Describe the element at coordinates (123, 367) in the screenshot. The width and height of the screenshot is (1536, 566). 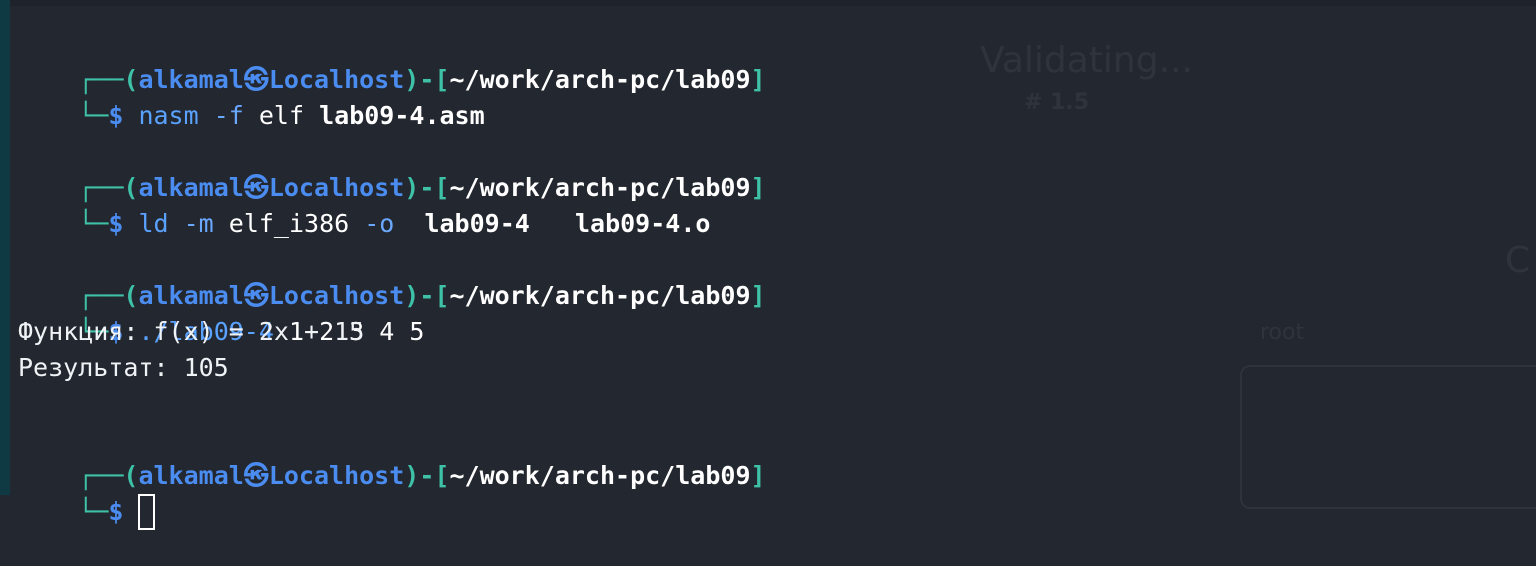
I see `output-line-2: Результат: 105` at that location.